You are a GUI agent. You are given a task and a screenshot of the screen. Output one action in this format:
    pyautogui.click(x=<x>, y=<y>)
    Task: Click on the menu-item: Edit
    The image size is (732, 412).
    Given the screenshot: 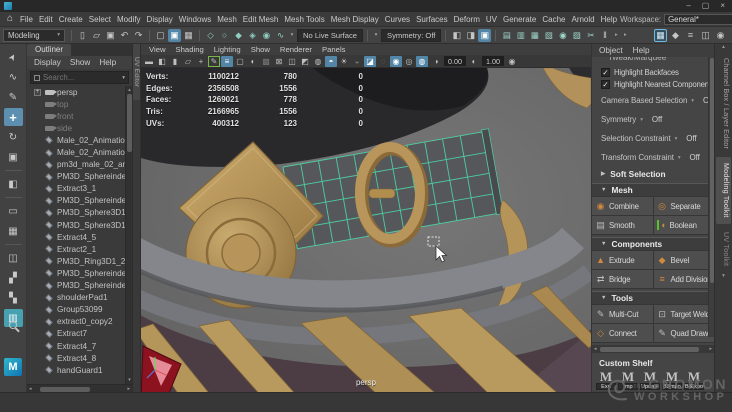 What is the action you would take?
    pyautogui.click(x=46, y=19)
    